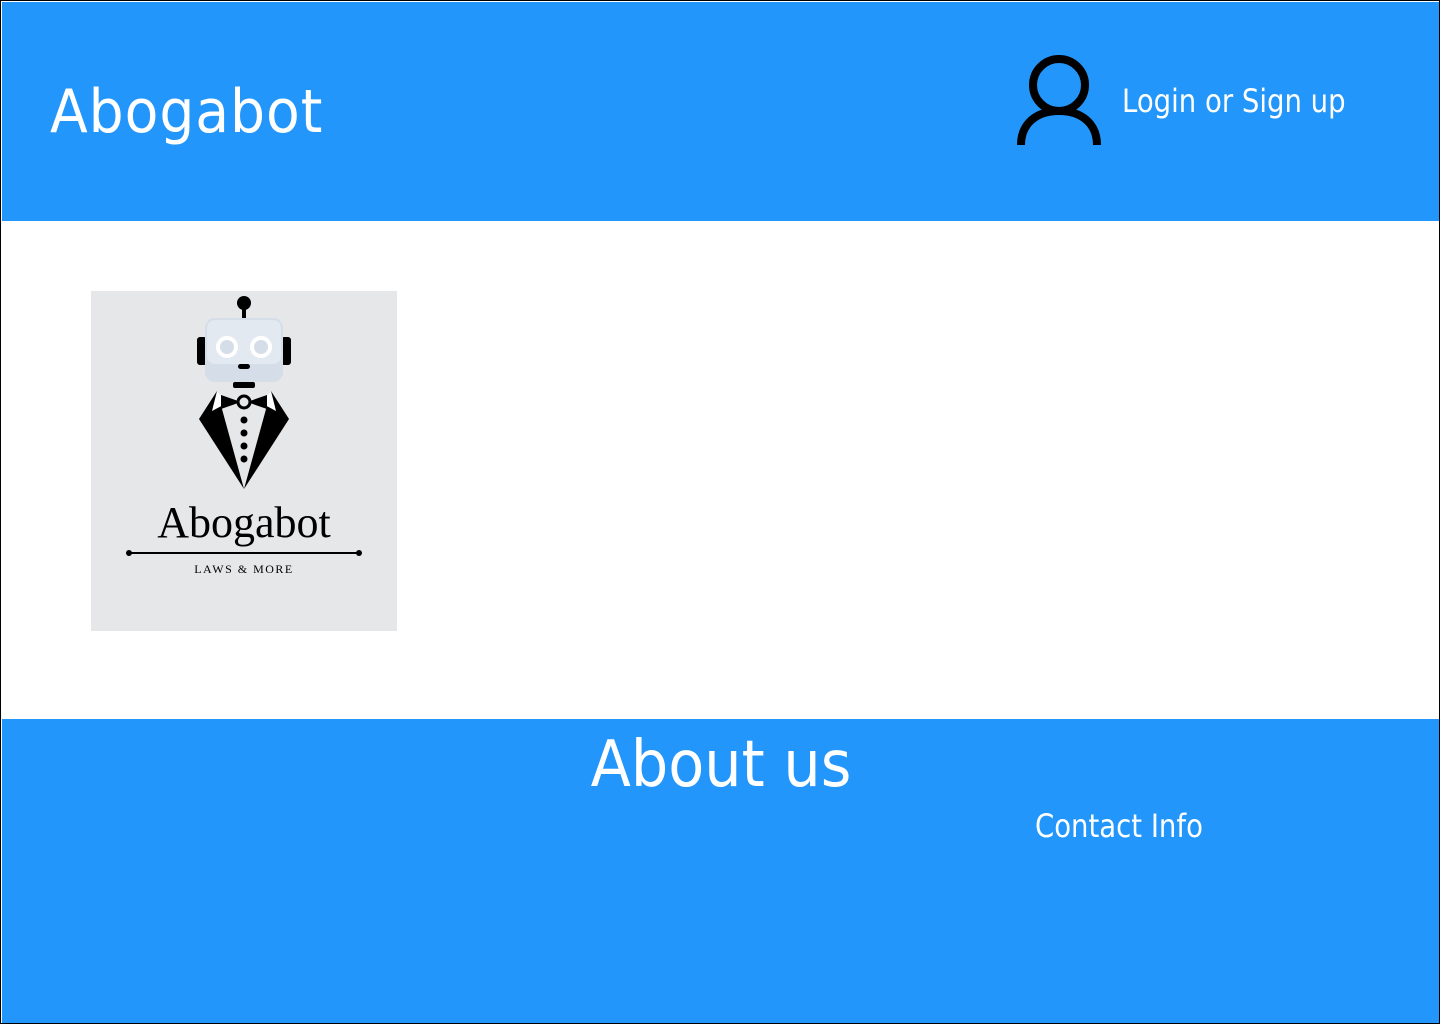 Image resolution: width=1440 pixels, height=1024 pixels. I want to click on logo-name: Abogabot, so click(244, 522).